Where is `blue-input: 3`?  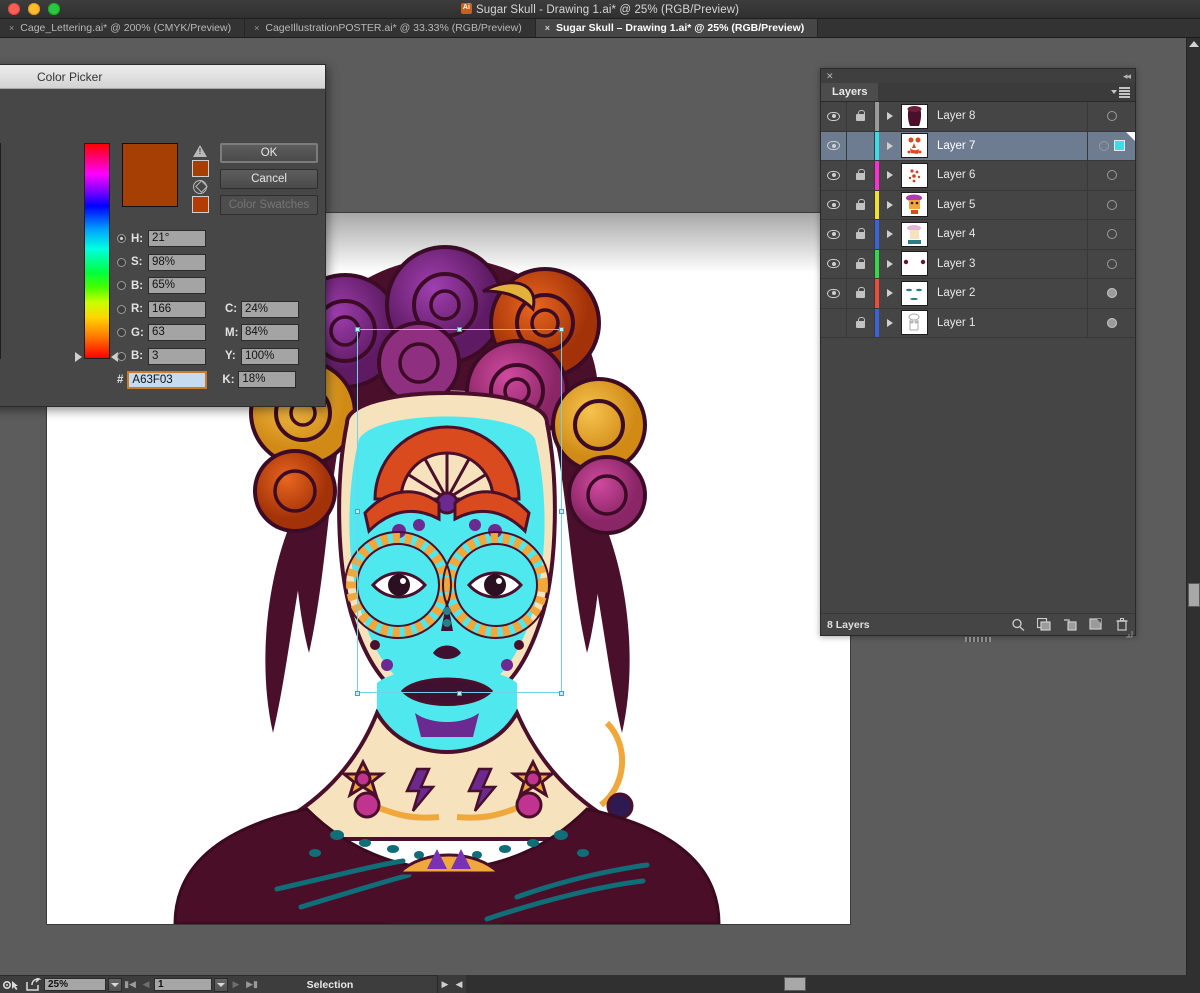 blue-input: 3 is located at coordinates (177, 356).